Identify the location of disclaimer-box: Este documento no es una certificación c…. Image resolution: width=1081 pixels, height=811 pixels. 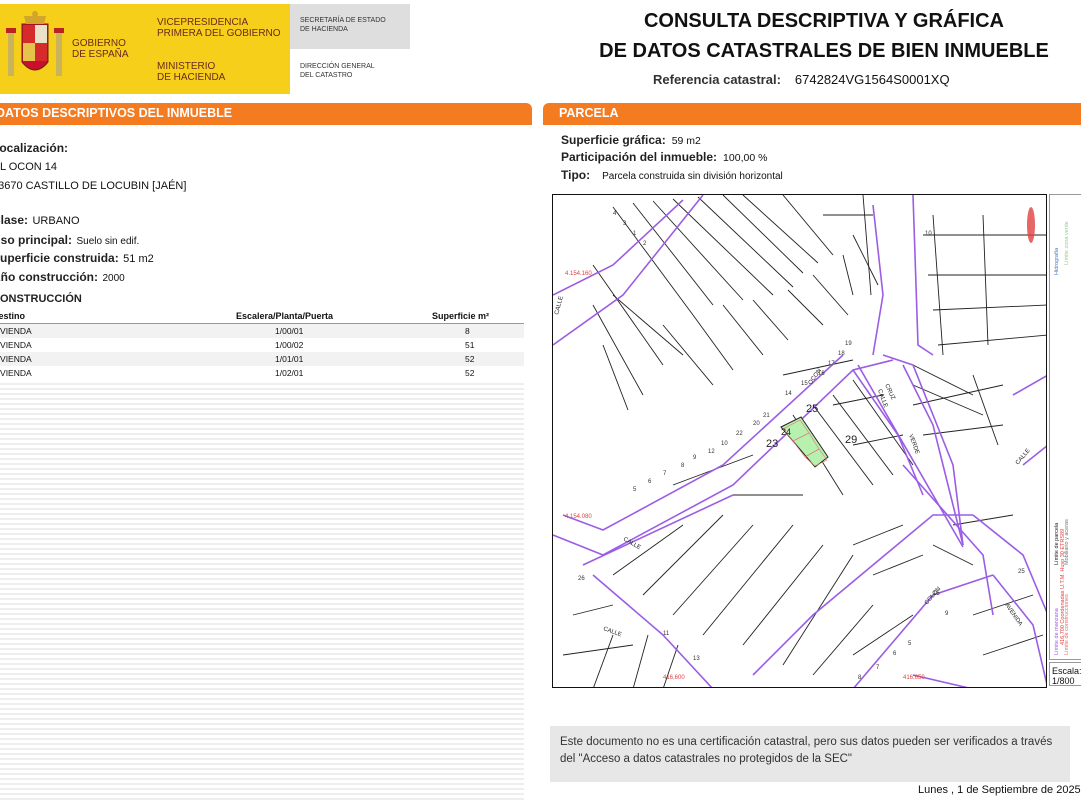
(810, 754).